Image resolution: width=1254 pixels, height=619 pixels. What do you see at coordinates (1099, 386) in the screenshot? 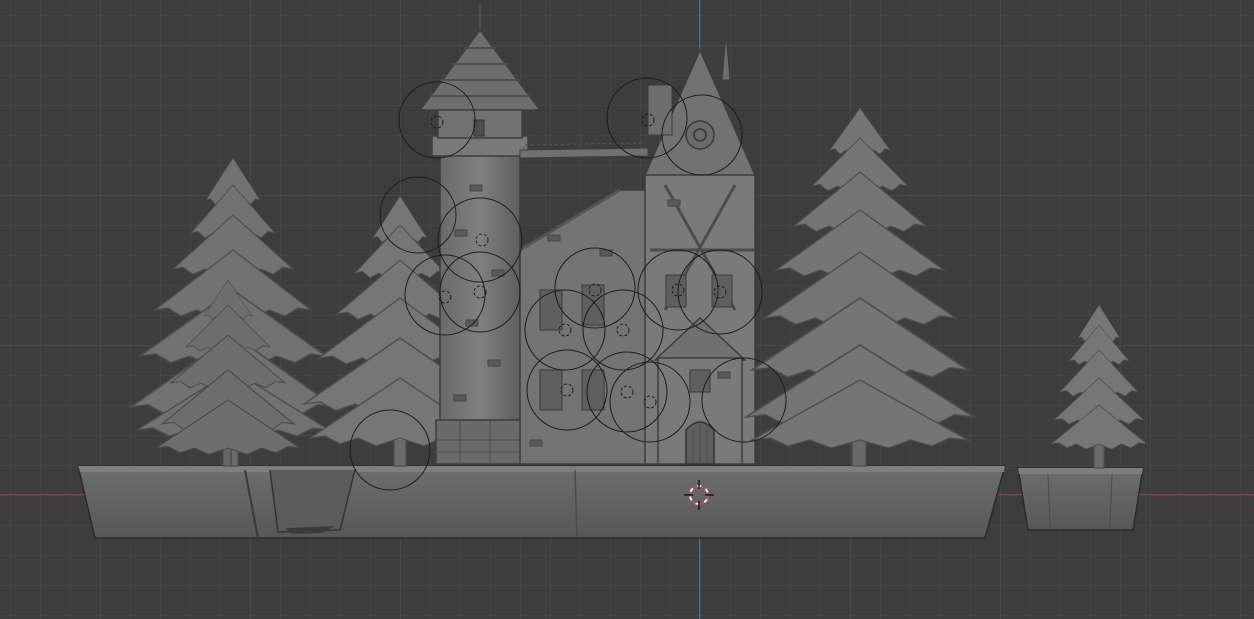
I see `pine-tree-far-right` at bounding box center [1099, 386].